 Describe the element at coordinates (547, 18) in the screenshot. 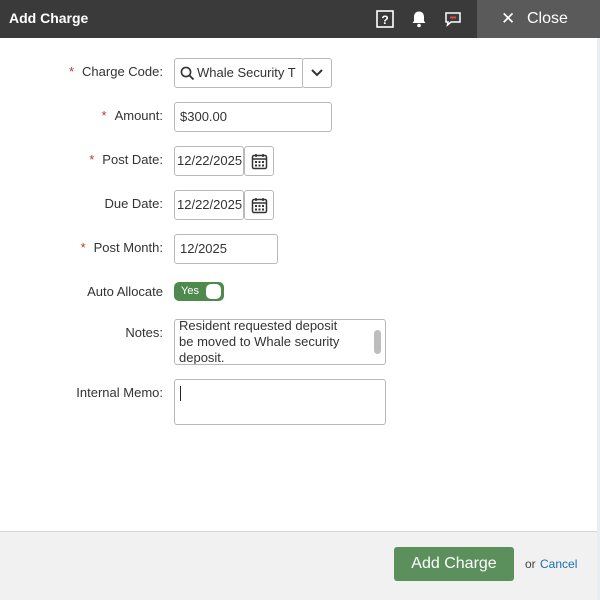

I see `close-label: Close` at that location.